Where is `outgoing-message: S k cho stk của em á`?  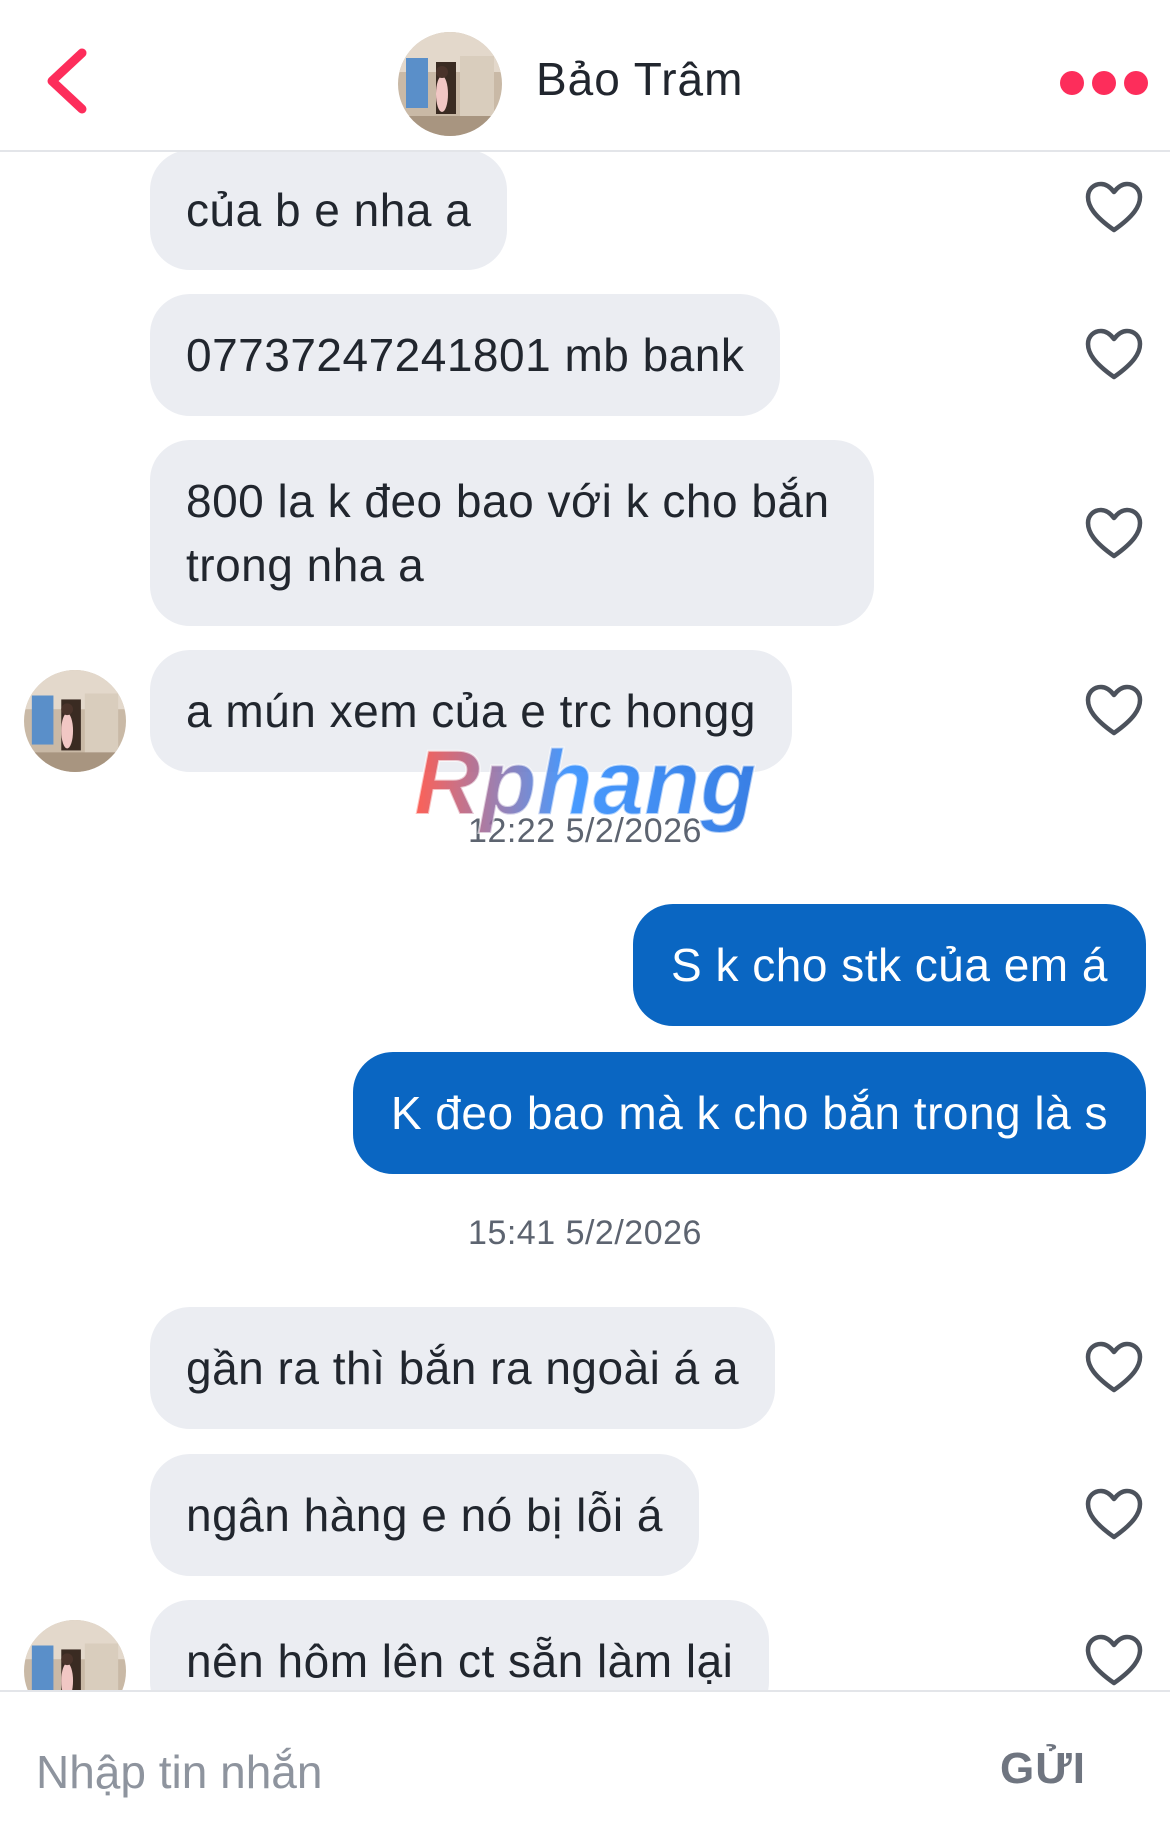 outgoing-message: S k cho stk của em á is located at coordinates (889, 965).